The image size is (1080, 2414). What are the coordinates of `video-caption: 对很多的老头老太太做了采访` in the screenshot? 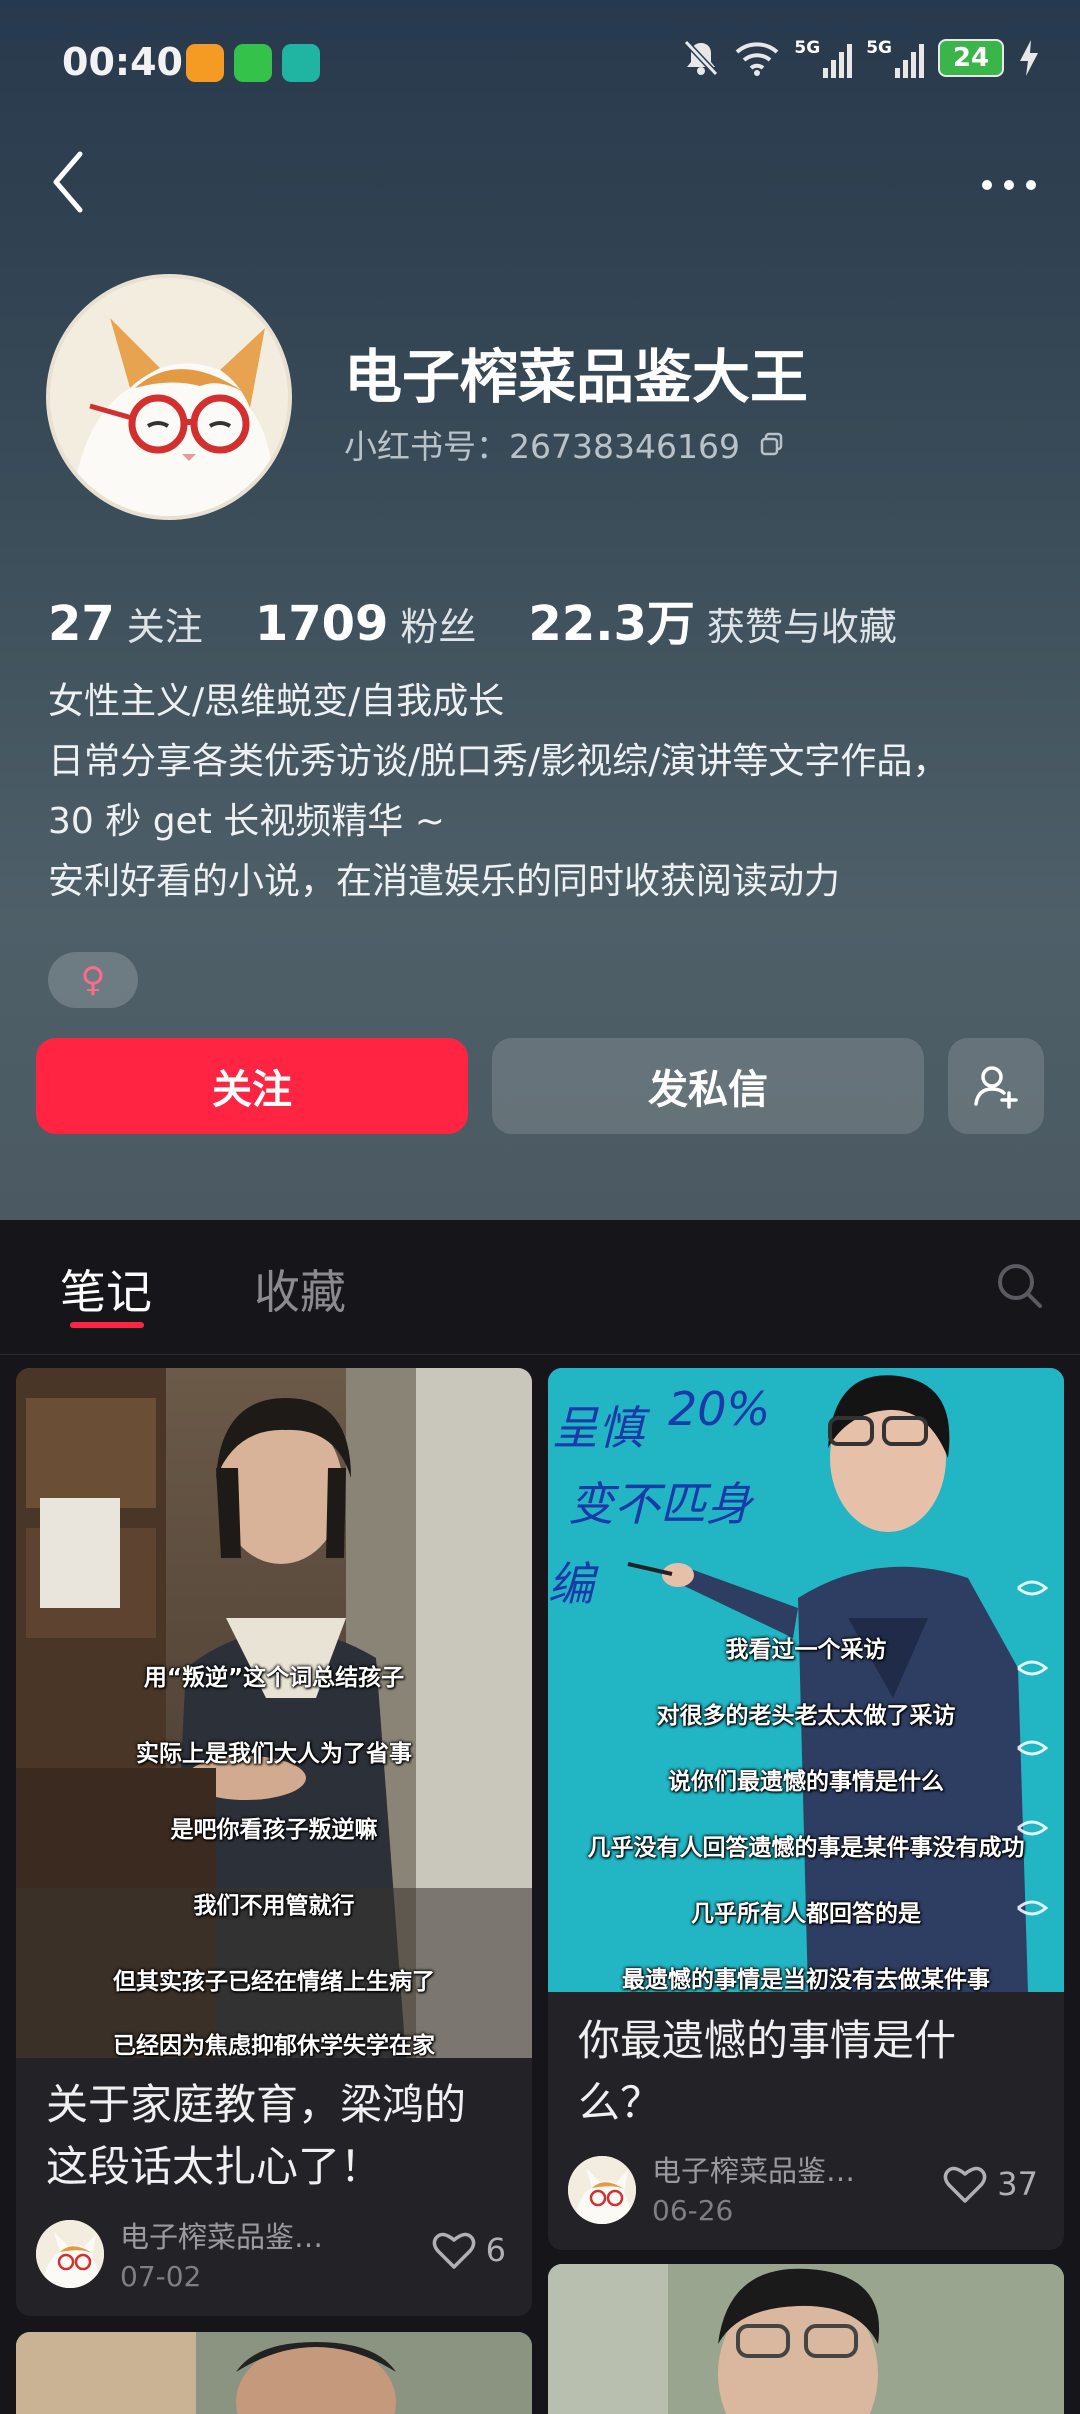 It's located at (806, 1716).